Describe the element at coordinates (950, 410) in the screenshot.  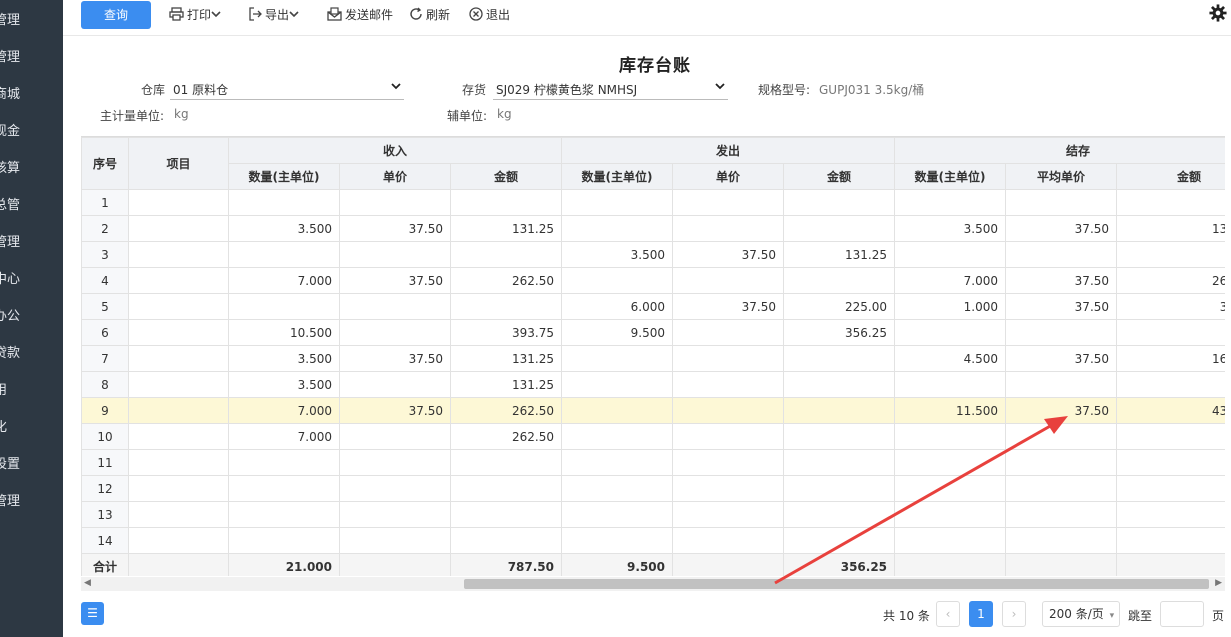
I see `cell-balance-qty: 11.500` at that location.